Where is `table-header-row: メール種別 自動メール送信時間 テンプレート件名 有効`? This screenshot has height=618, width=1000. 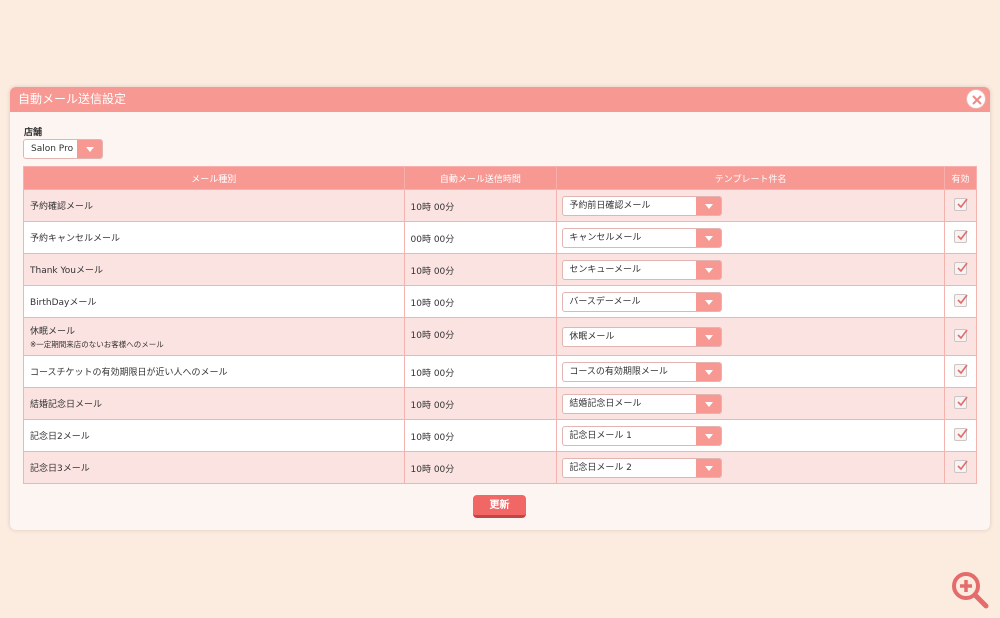 table-header-row: メール種別 自動メール送信時間 テンプレート件名 有効 is located at coordinates (500, 178).